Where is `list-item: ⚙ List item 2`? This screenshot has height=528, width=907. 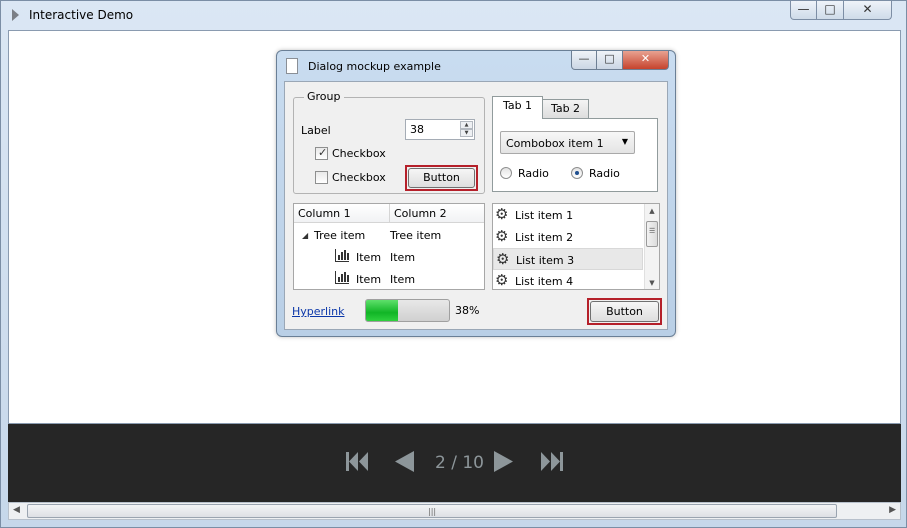
list-item: ⚙ List item 2 is located at coordinates (568, 237).